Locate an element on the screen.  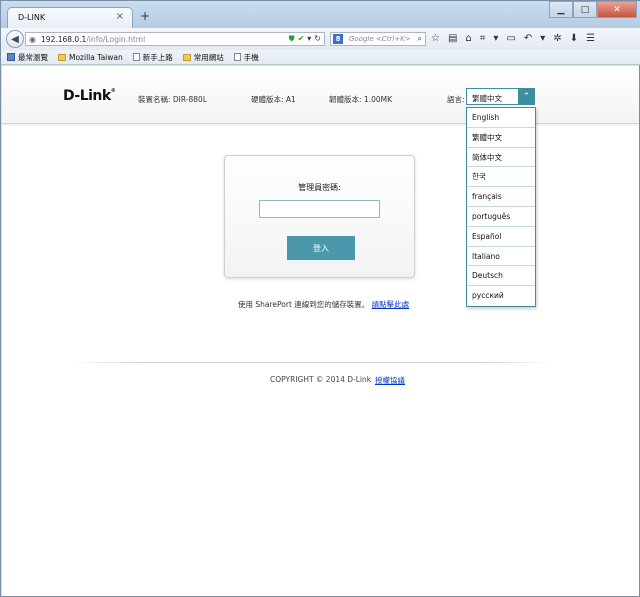
bookmarks-icon: ▤ is located at coordinates (452, 38).